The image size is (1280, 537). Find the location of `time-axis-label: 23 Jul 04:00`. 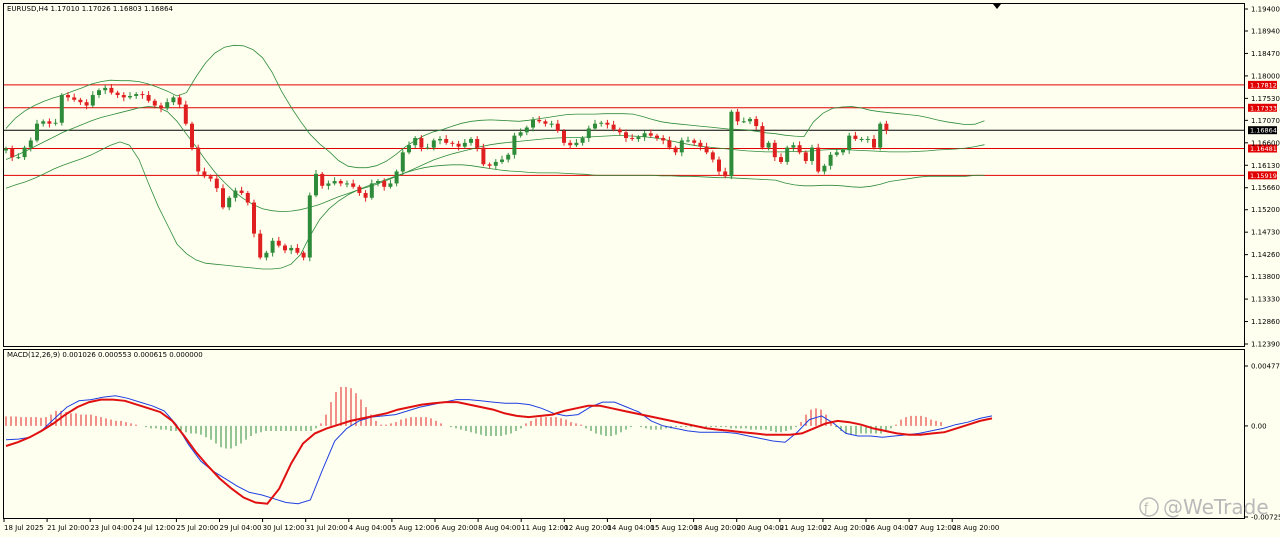

time-axis-label: 23 Jul 04:00 is located at coordinates (111, 528).